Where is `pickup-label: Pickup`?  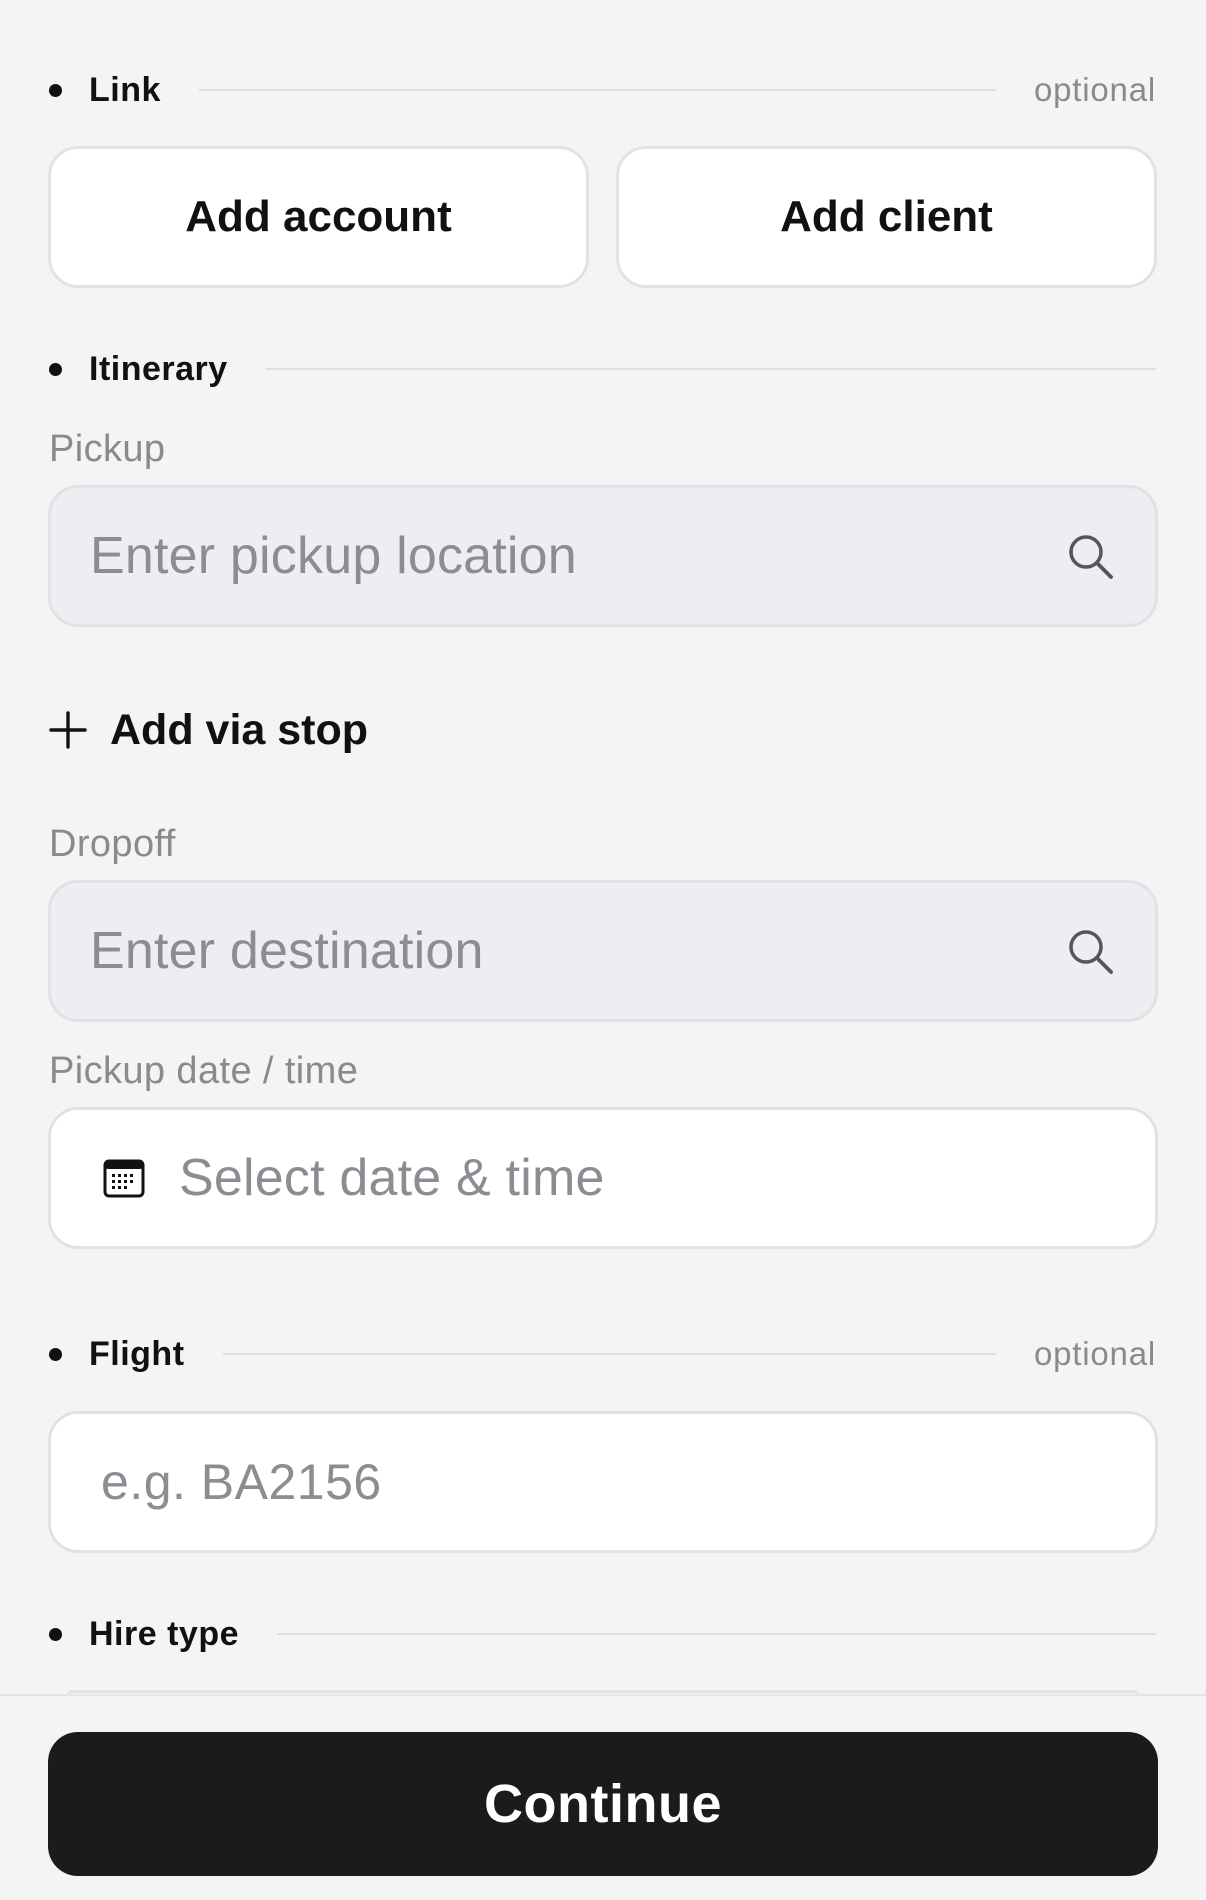 pickup-label: Pickup is located at coordinates (107, 449).